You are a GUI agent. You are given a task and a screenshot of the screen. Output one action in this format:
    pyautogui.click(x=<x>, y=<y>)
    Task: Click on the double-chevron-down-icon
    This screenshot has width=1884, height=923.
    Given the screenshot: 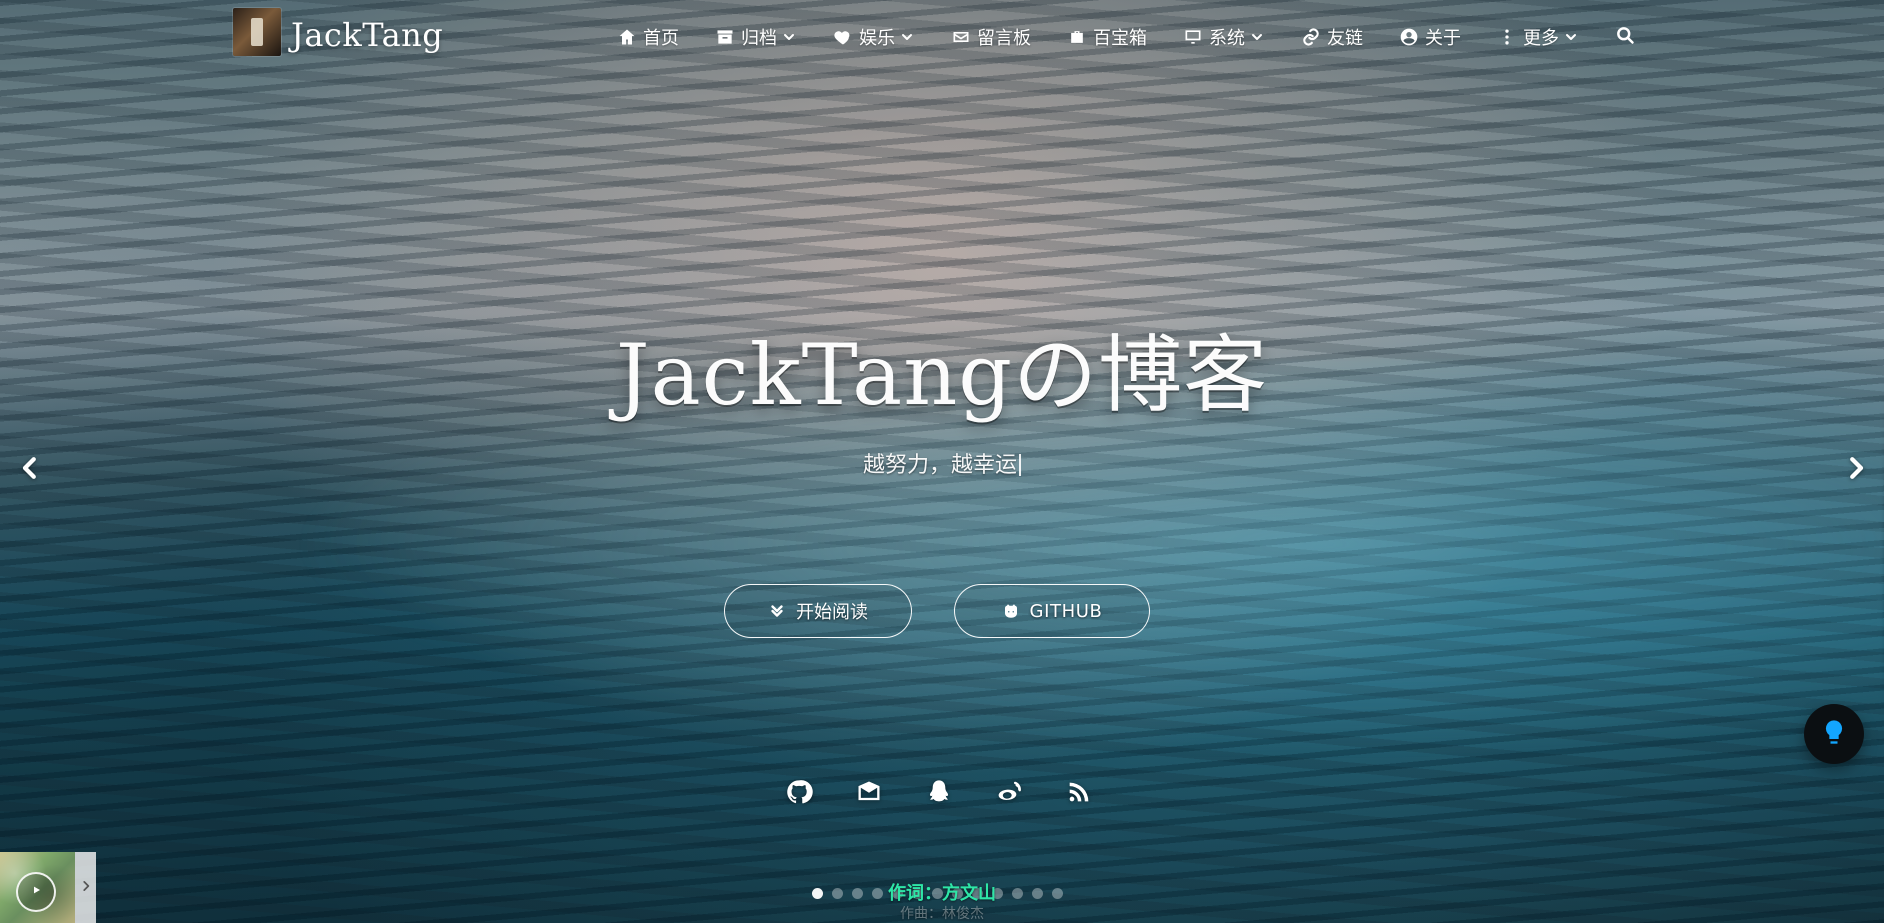 What is the action you would take?
    pyautogui.click(x=777, y=611)
    